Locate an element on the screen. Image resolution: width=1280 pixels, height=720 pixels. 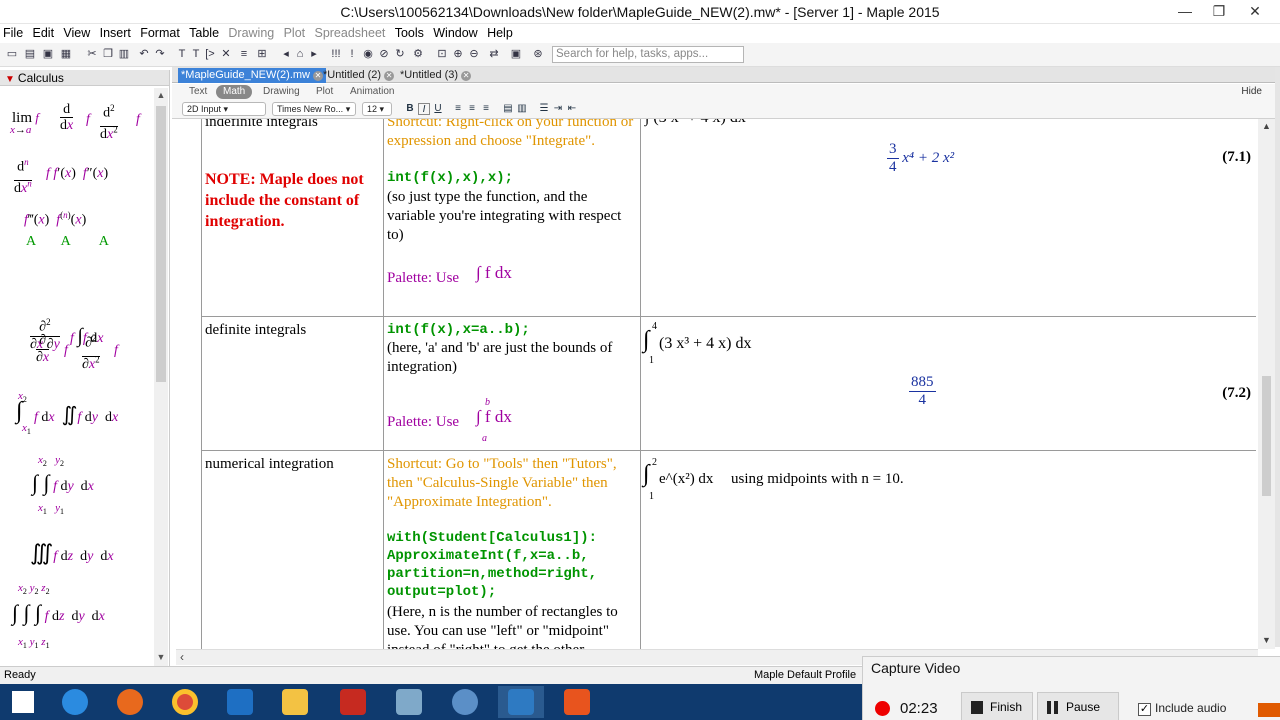
document-vertical-scrollbar: ▲ ▼ is located at coordinates (1266, 384).